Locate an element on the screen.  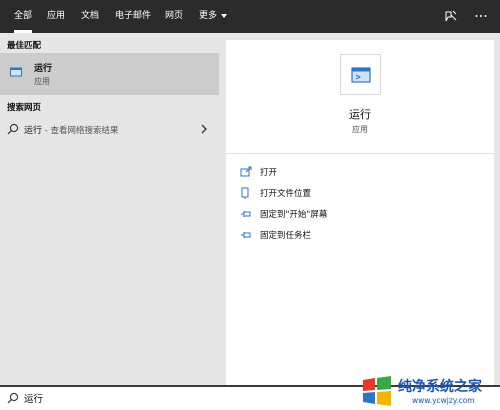
run-app-large-icon is located at coordinates (361, 75).